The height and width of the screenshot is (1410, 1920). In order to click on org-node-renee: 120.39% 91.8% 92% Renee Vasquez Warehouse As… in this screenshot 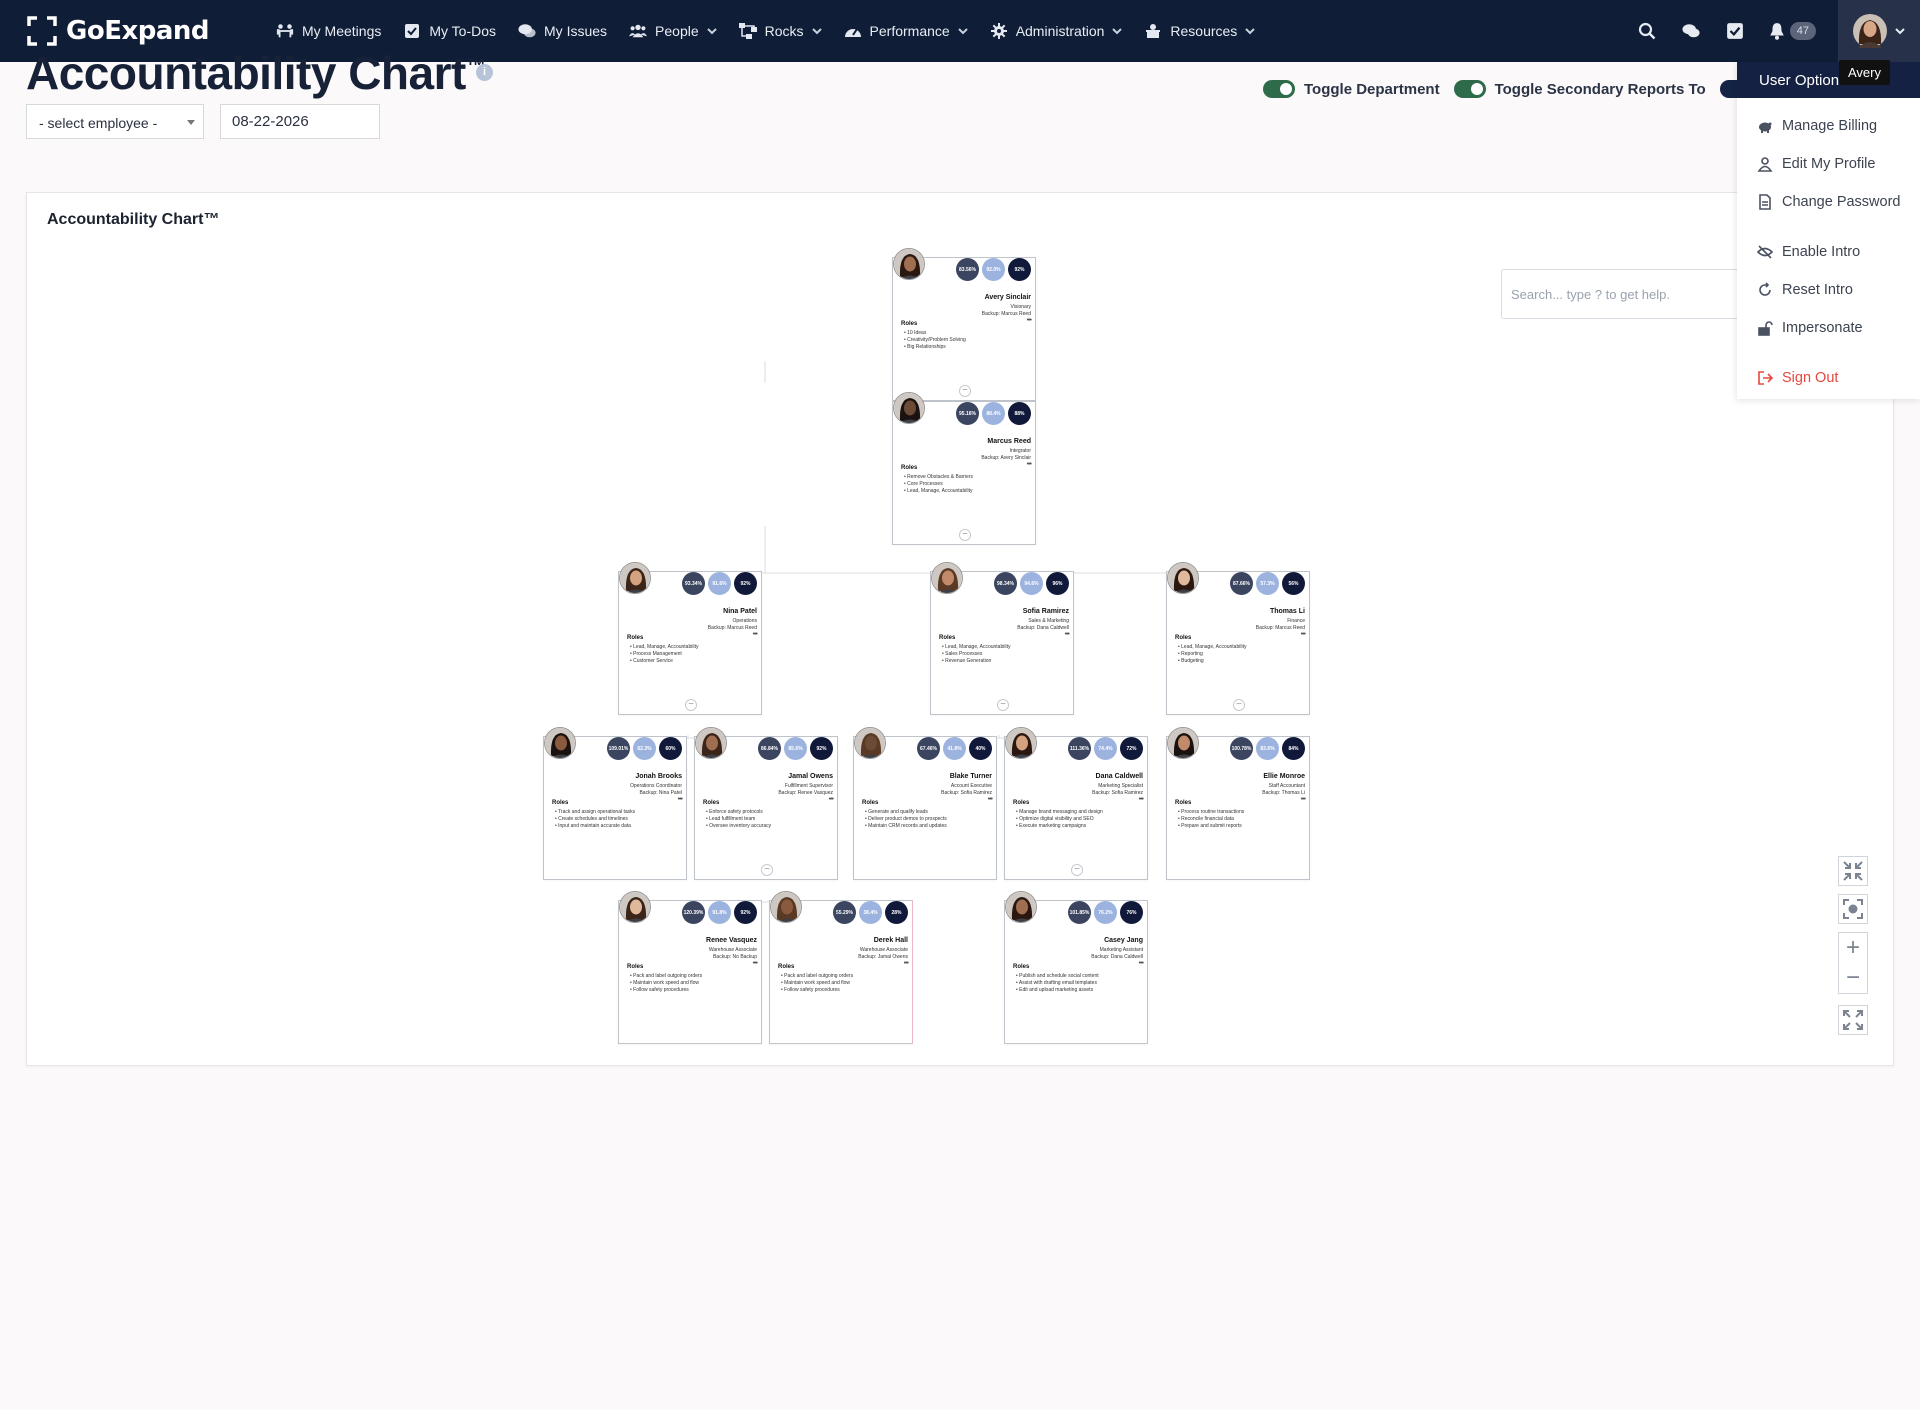, I will do `click(690, 967)`.